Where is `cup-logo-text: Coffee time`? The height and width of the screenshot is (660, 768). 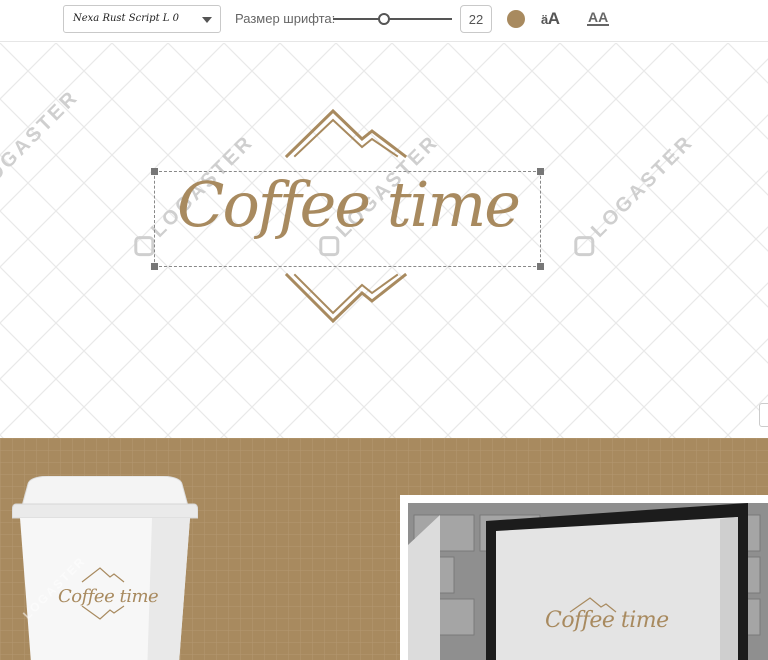 cup-logo-text: Coffee time is located at coordinates (108, 596).